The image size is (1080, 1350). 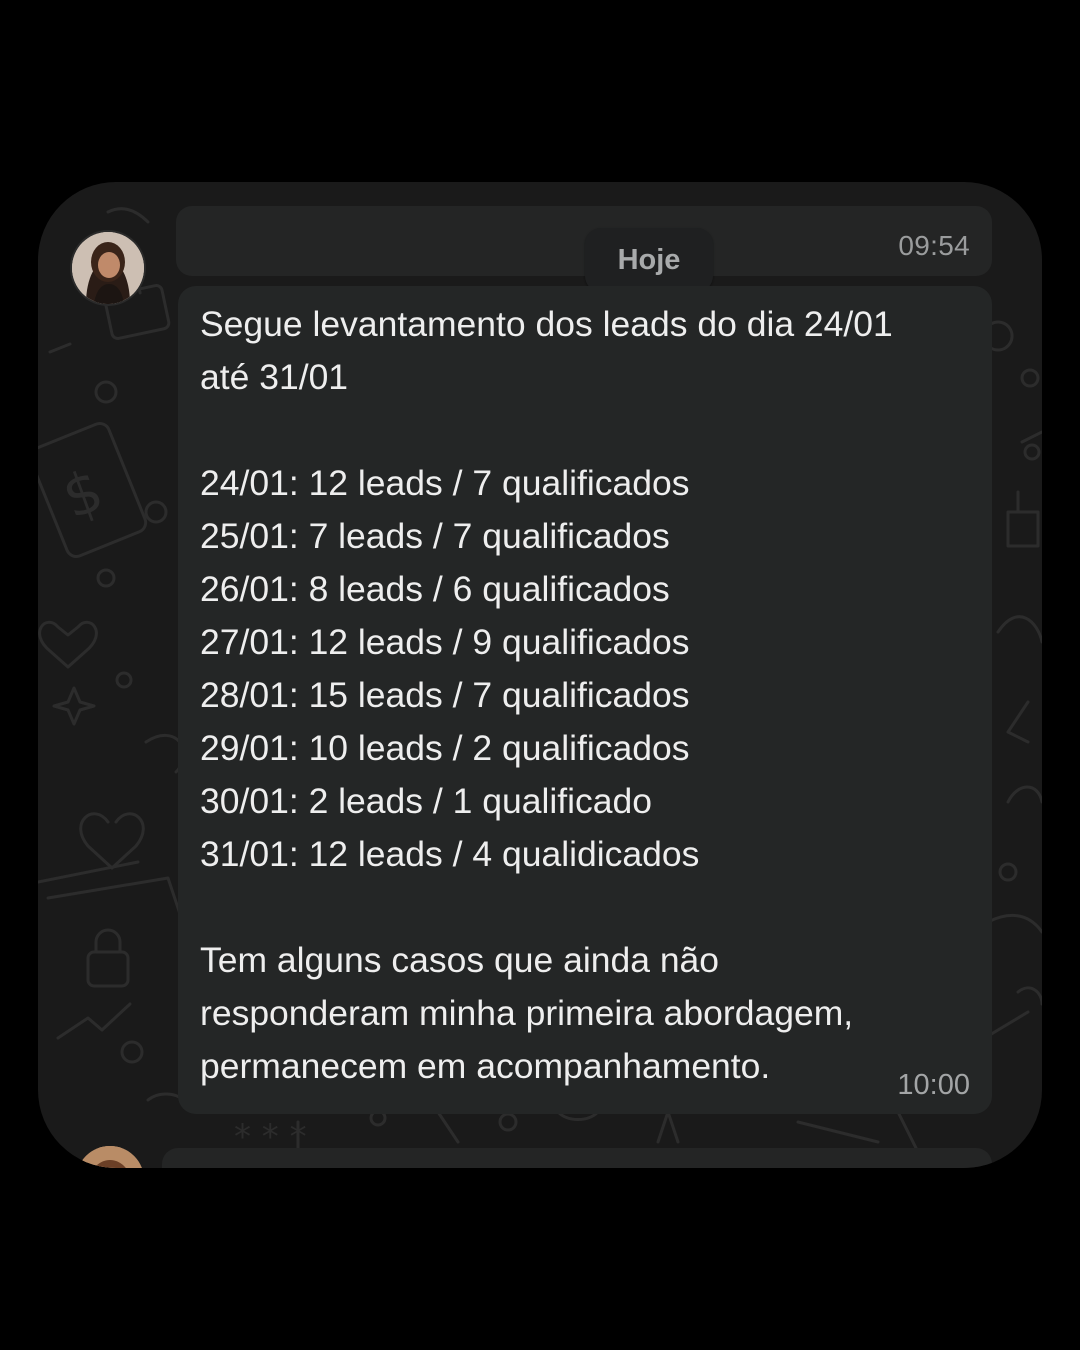 What do you see at coordinates (108, 268) in the screenshot?
I see `sender-avatar` at bounding box center [108, 268].